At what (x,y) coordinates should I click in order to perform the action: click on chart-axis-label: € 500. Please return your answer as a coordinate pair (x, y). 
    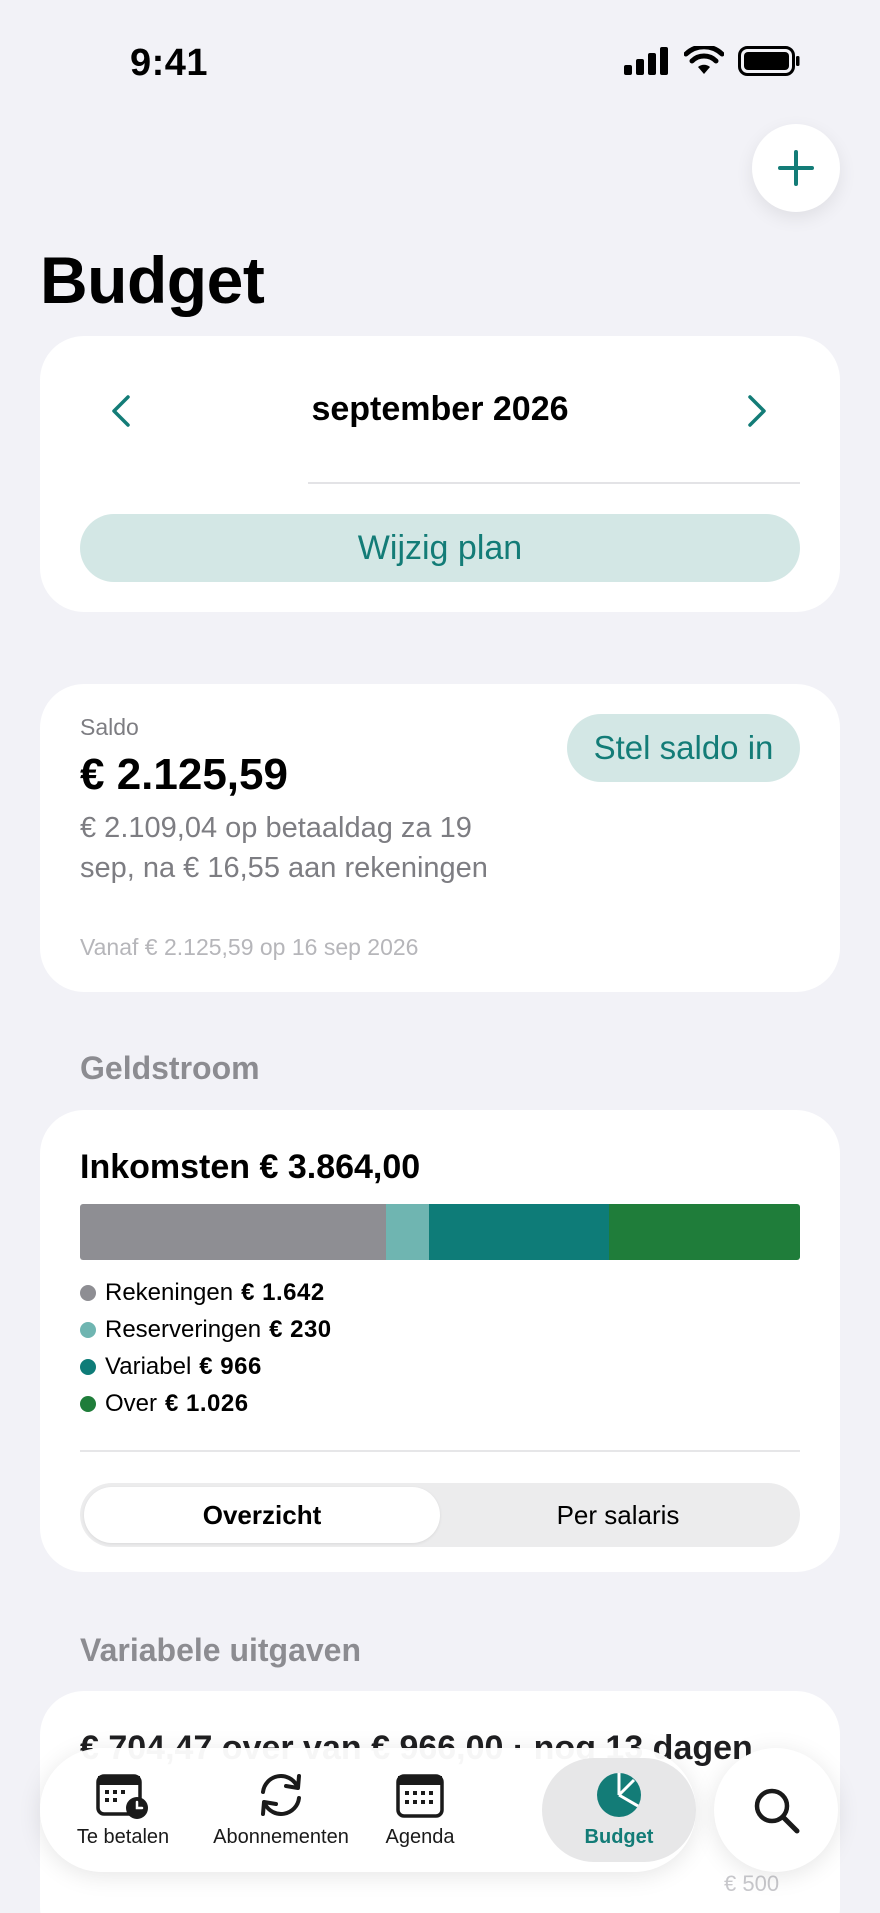
    Looking at the image, I should click on (752, 1883).